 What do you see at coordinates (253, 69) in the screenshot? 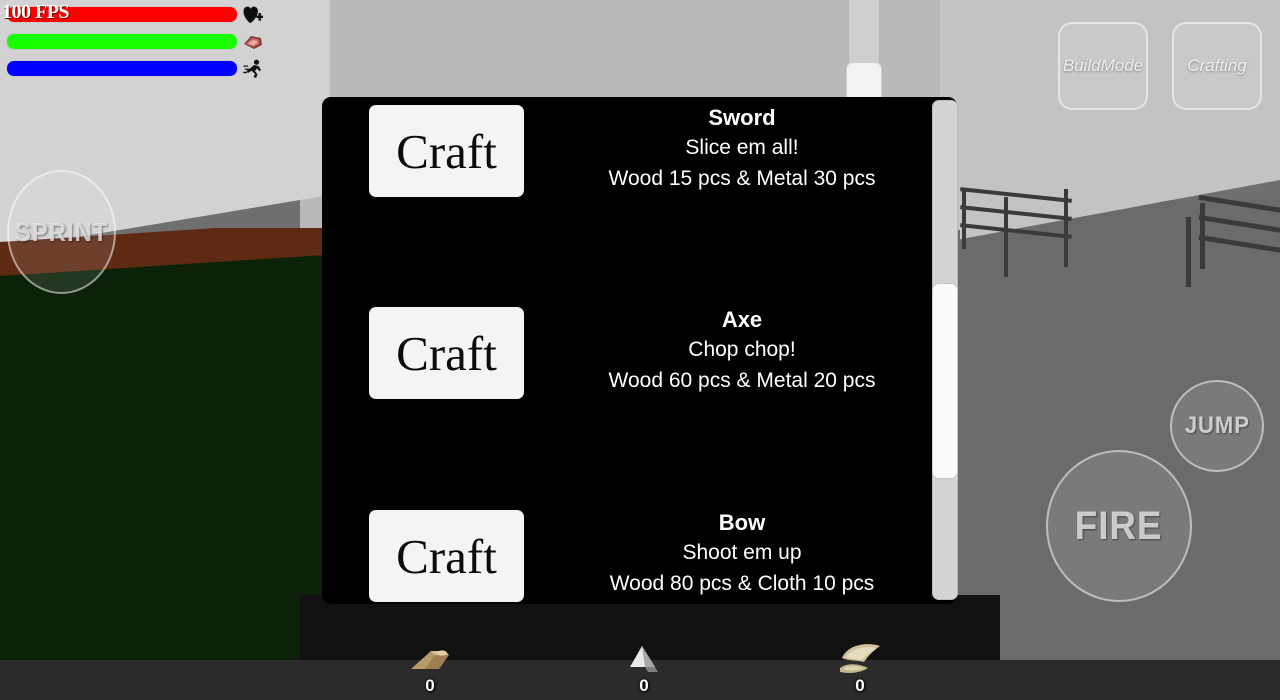
I see `running-man-icon` at bounding box center [253, 69].